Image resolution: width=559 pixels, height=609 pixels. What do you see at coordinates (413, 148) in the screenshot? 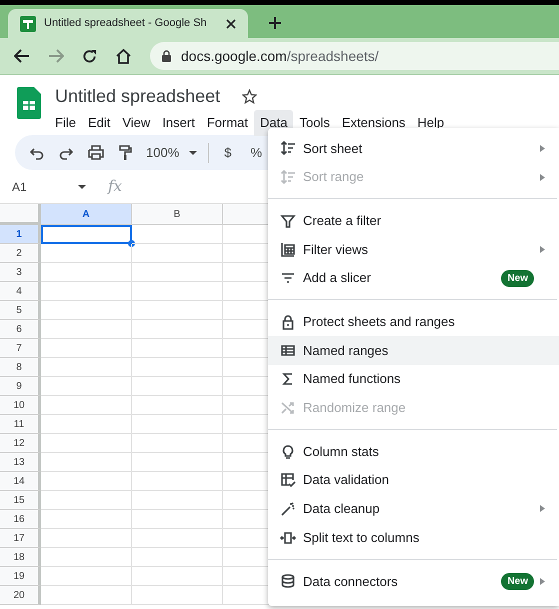
I see `menu-item: Sort sheet` at bounding box center [413, 148].